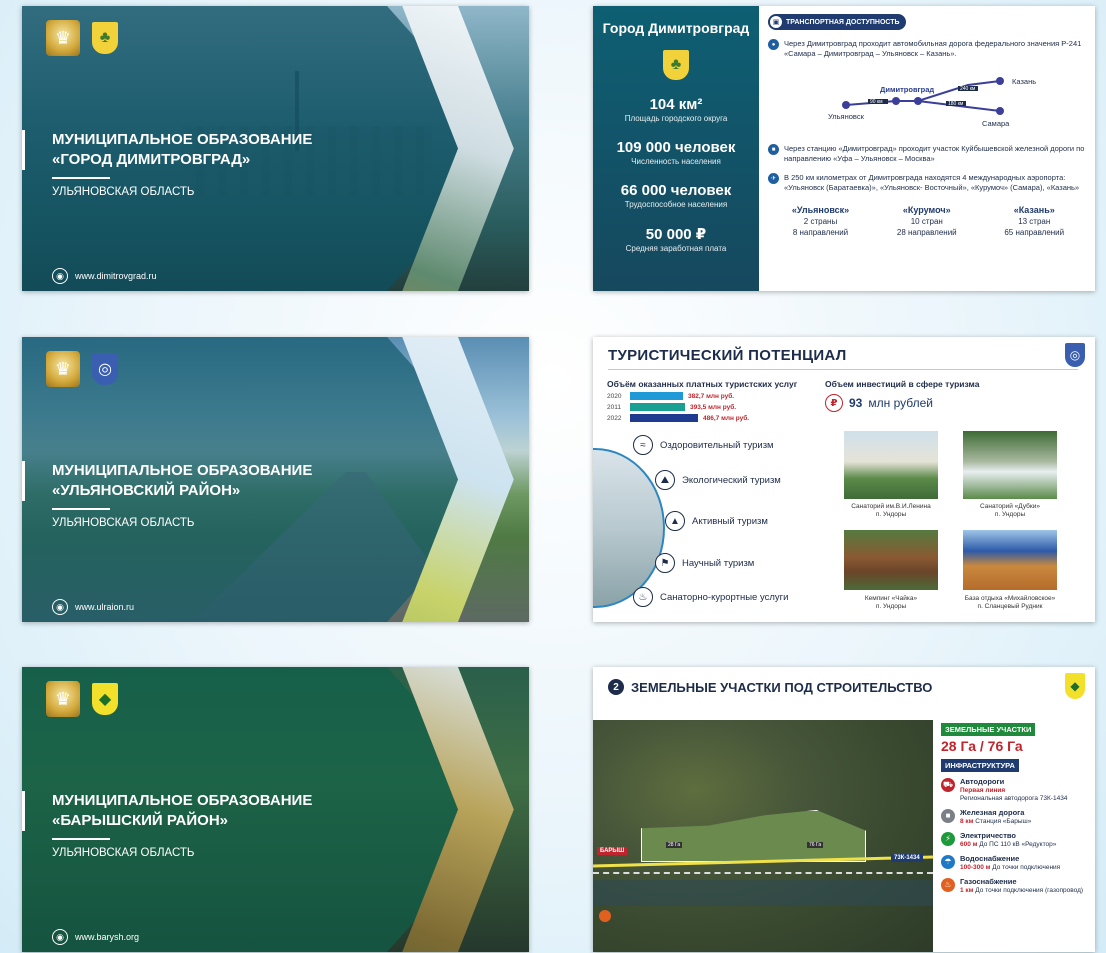 This screenshot has width=1106, height=953. What do you see at coordinates (104, 276) in the screenshot?
I see `website-link: ◉ www.dimitrovgrad.ru` at bounding box center [104, 276].